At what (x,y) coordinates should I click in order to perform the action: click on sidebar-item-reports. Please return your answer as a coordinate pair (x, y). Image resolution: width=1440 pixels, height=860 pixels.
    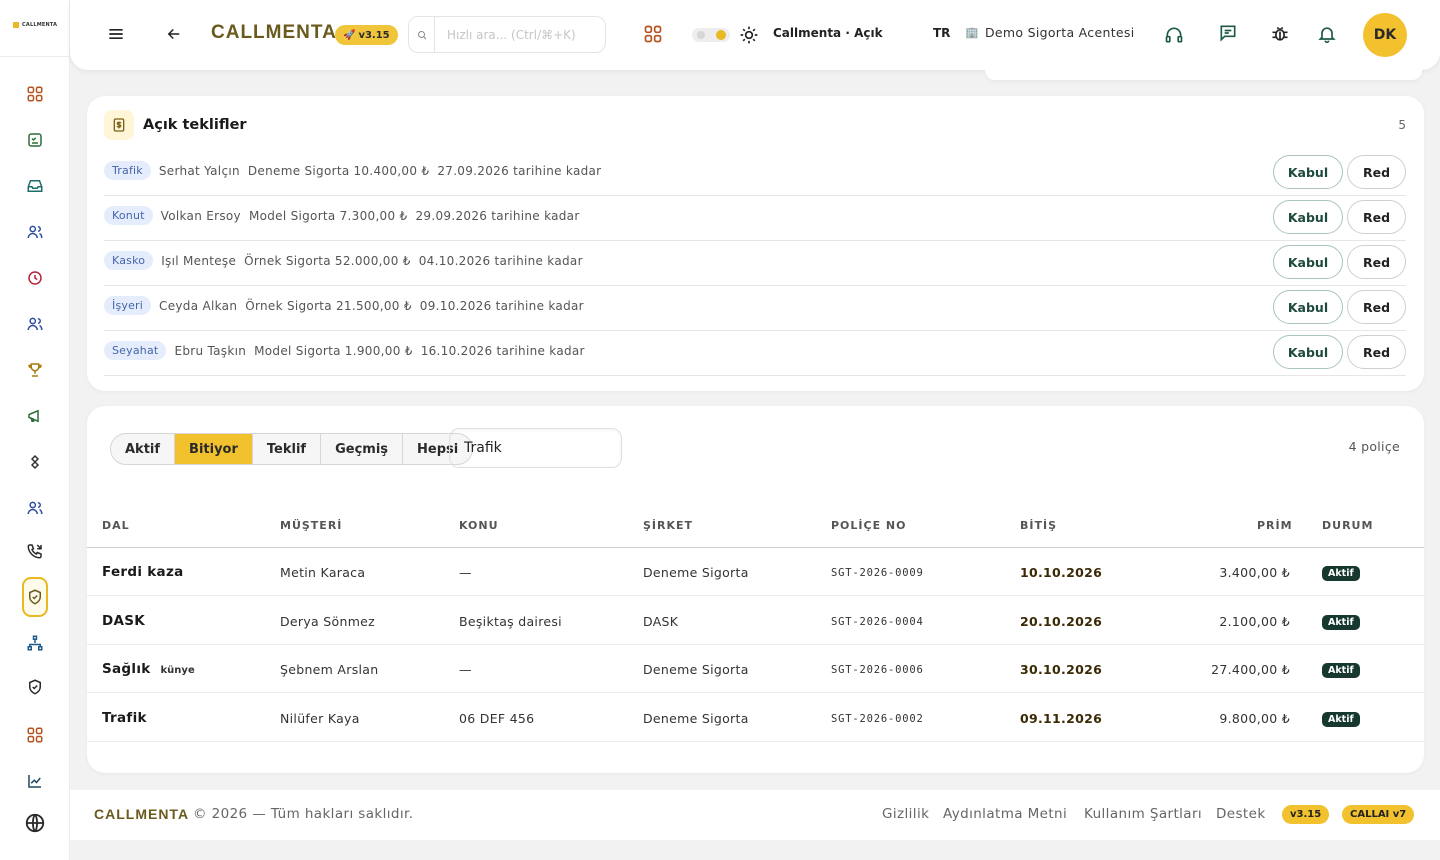
    Looking at the image, I should click on (35, 781).